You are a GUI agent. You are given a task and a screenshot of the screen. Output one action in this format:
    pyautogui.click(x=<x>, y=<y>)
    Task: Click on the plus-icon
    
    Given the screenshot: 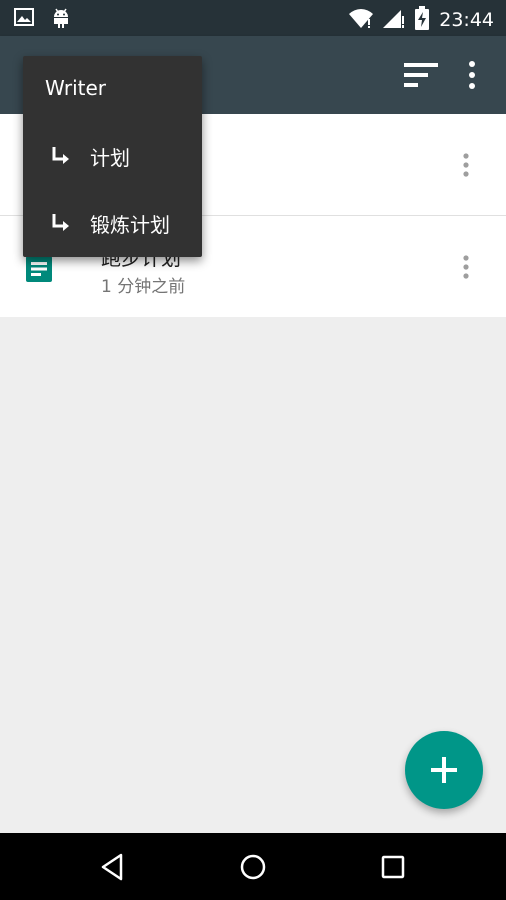 What is the action you would take?
    pyautogui.click(x=444, y=770)
    